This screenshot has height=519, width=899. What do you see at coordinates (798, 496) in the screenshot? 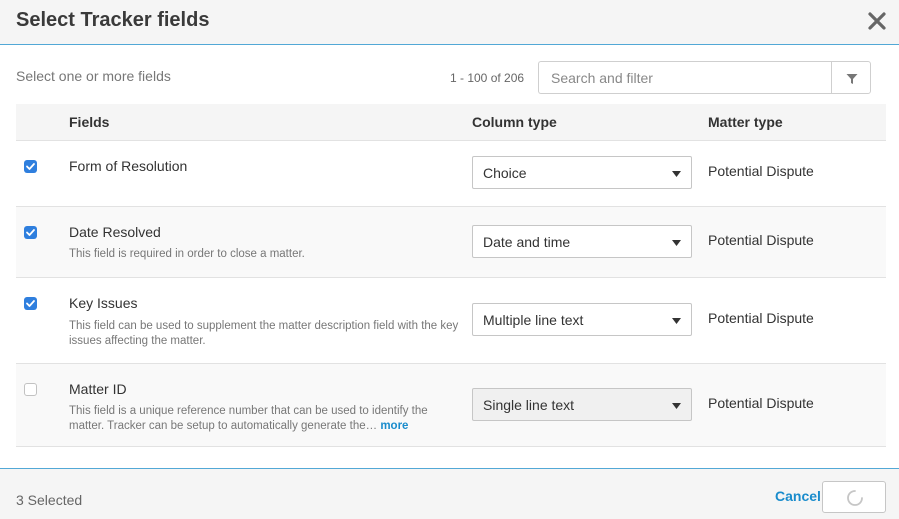
I see `cancel-button: Cancel` at bounding box center [798, 496].